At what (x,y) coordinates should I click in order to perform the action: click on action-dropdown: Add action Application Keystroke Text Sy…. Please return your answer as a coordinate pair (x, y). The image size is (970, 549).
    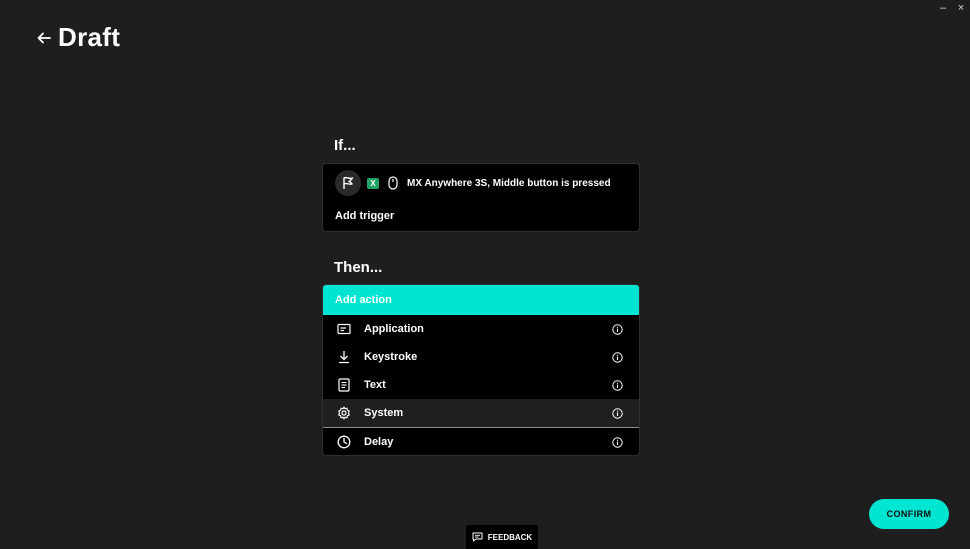
    Looking at the image, I should click on (481, 370).